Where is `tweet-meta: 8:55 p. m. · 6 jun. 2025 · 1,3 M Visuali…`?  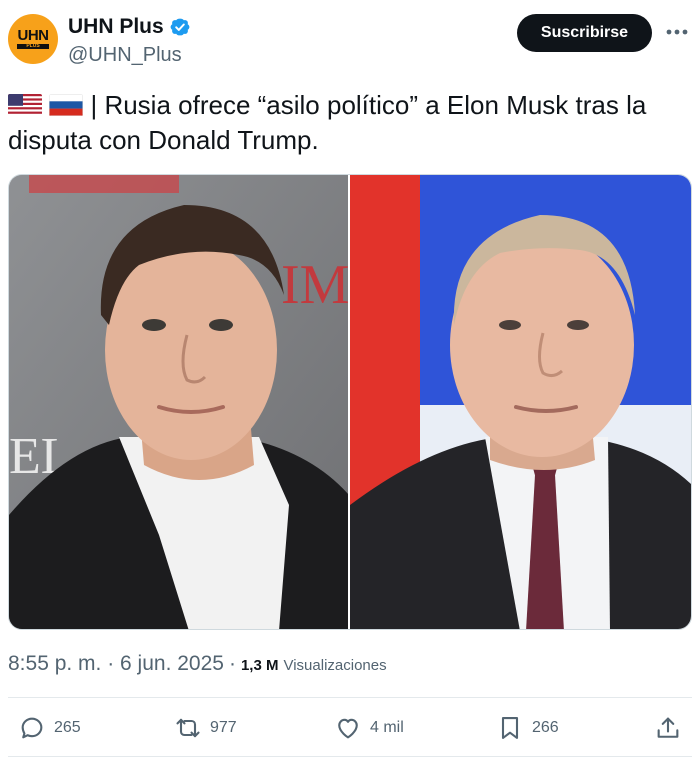
tweet-meta: 8:55 p. m. · 6 jun. 2025 · 1,3 M Visuali… is located at coordinates (197, 666).